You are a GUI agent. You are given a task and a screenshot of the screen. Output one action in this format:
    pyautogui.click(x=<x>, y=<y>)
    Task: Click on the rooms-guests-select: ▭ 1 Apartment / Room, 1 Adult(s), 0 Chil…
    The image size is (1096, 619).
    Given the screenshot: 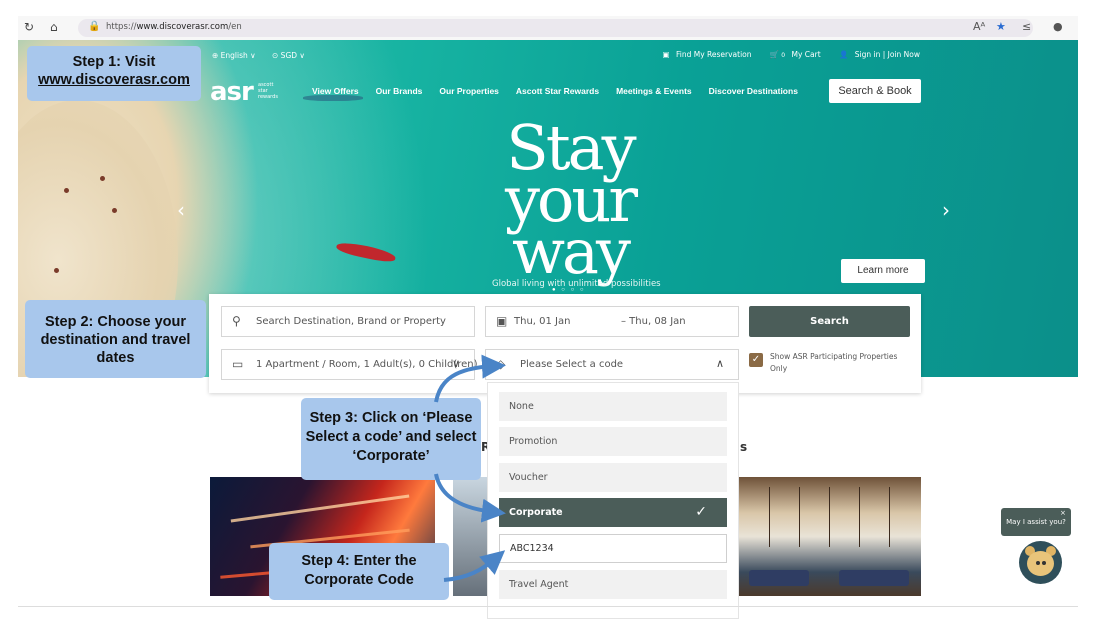 What is the action you would take?
    pyautogui.click(x=349, y=364)
    